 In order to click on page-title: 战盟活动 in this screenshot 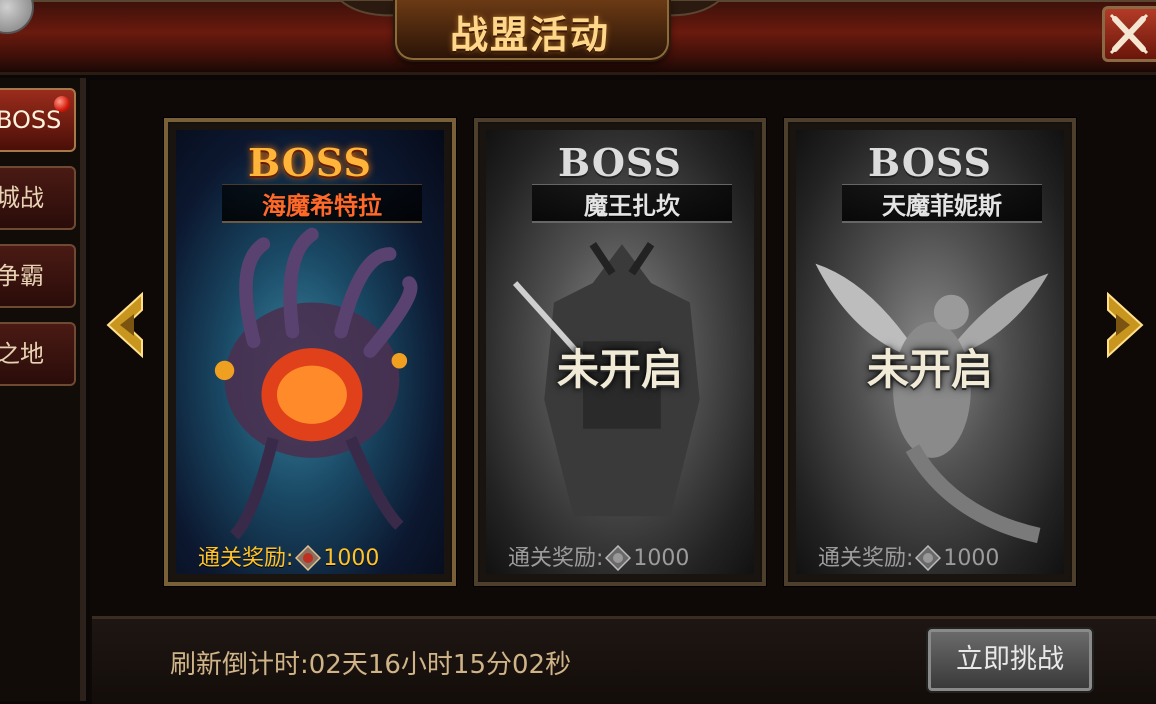, I will do `click(529, 35)`.